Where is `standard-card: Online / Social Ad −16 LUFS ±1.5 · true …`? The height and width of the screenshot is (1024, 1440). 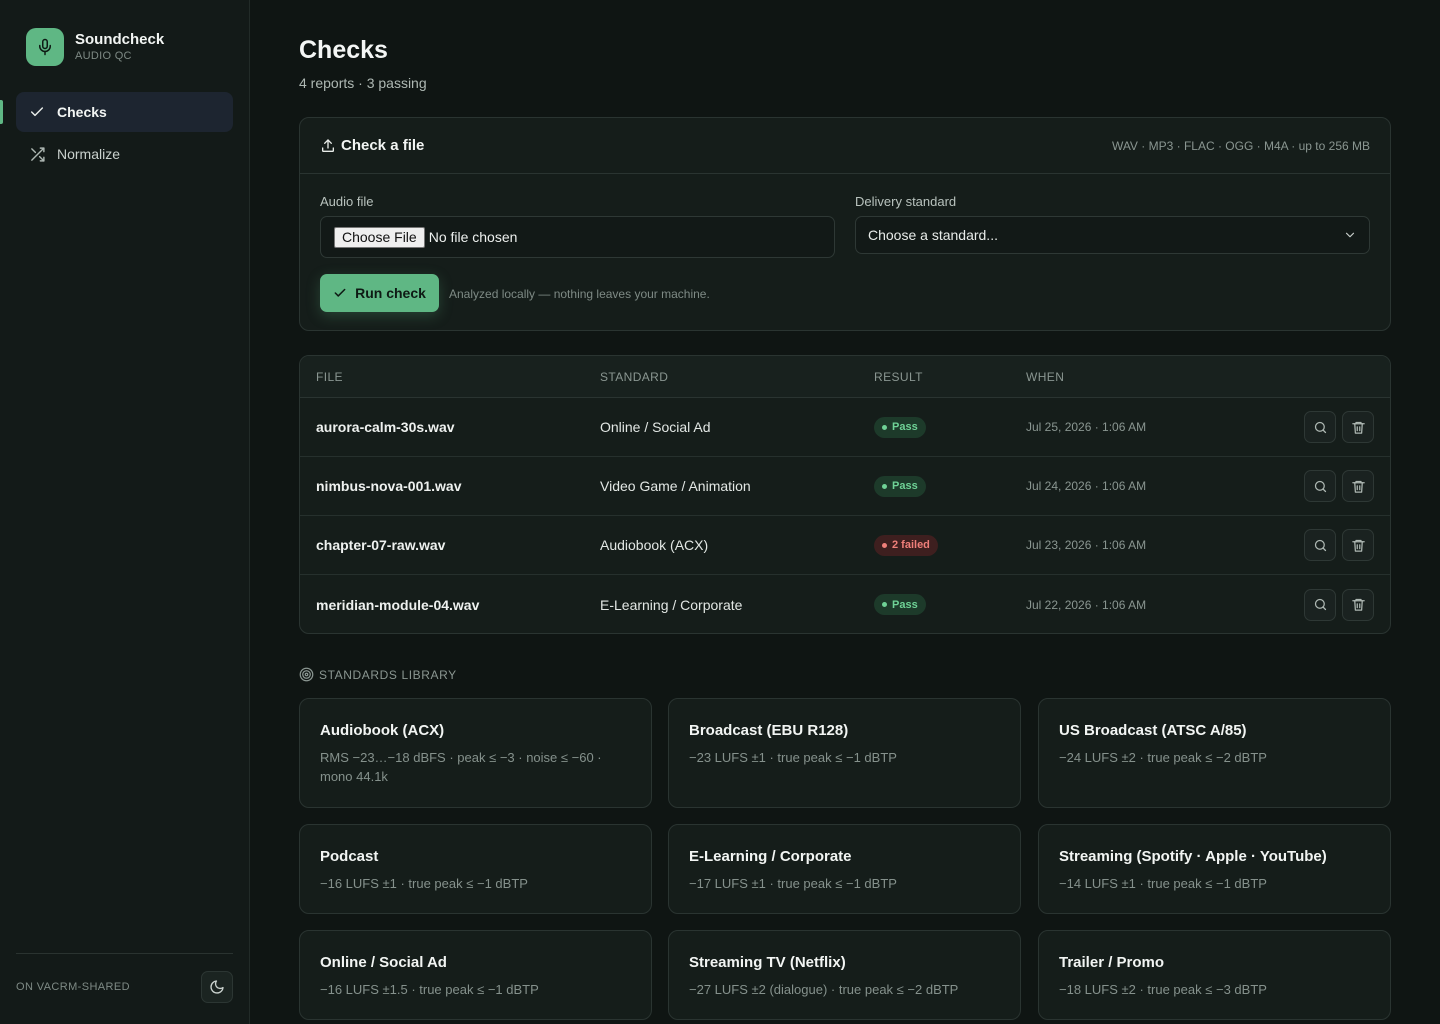 standard-card: Online / Social Ad −16 LUFS ±1.5 · true … is located at coordinates (475, 975).